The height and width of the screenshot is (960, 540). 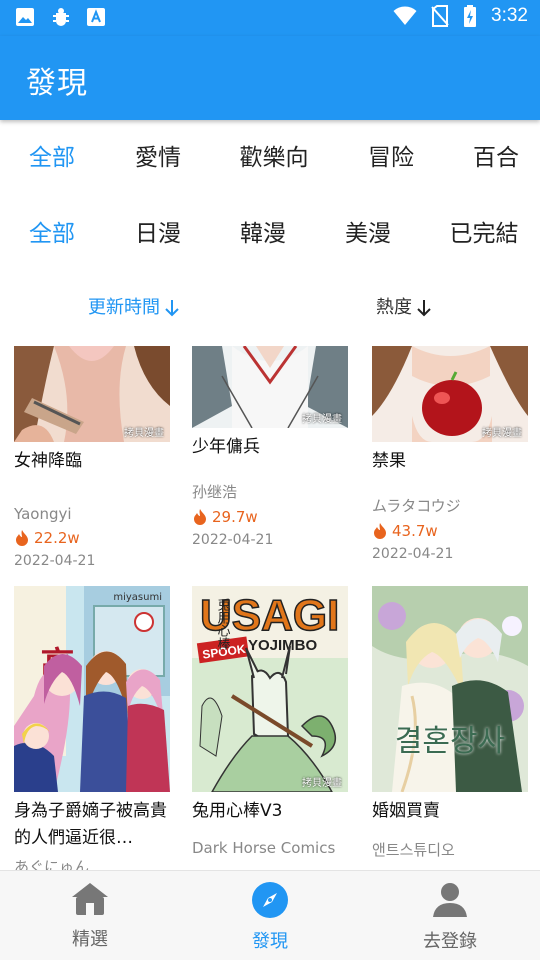 What do you see at coordinates (470, 16) in the screenshot?
I see `battery-charging-icon` at bounding box center [470, 16].